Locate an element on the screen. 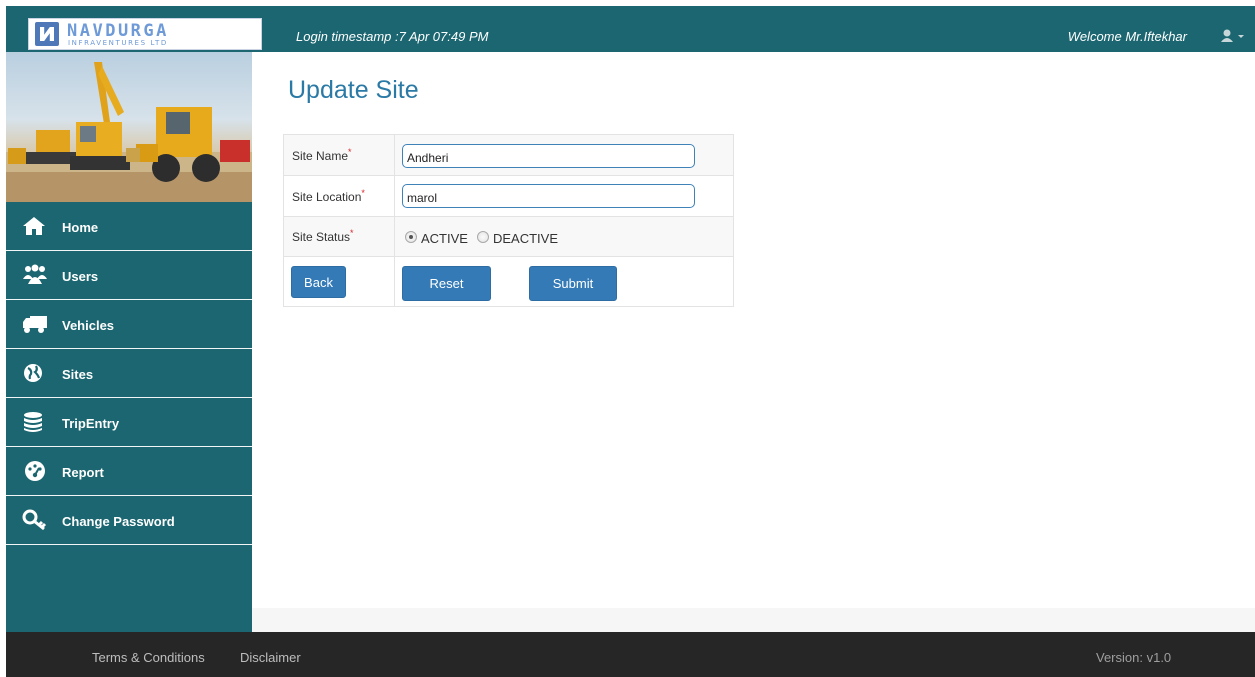  dashboard-icon is located at coordinates (34, 471).